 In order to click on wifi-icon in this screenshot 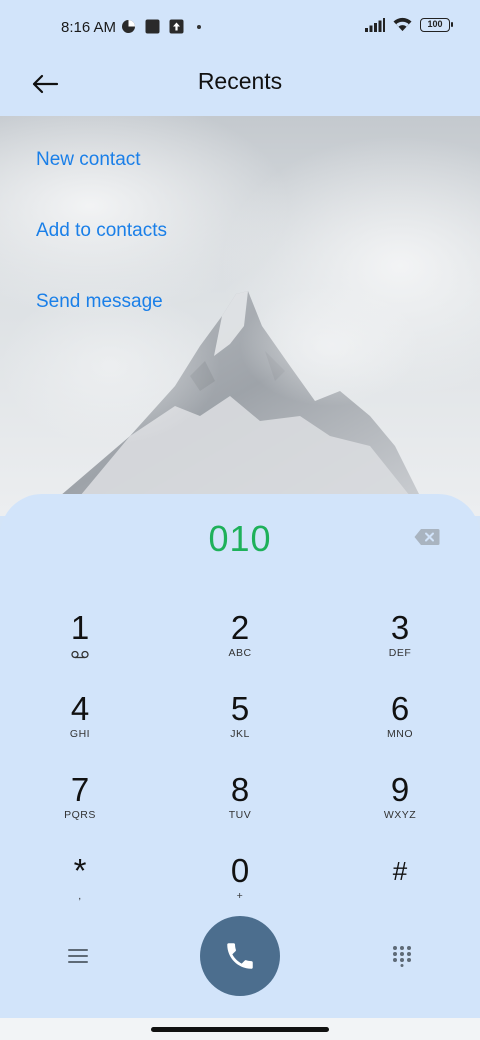, I will do `click(402, 24)`.